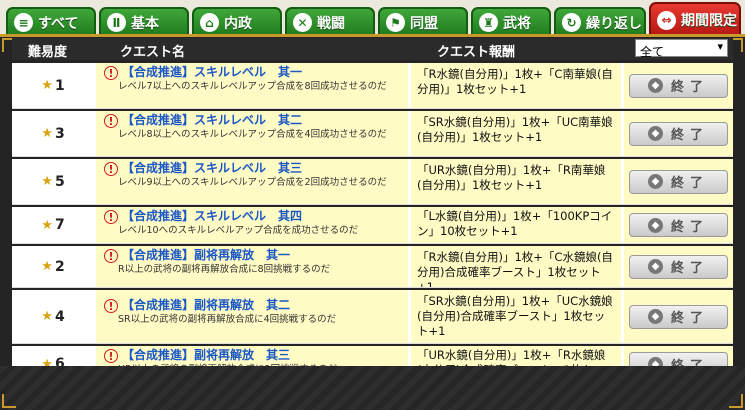  I want to click on tab-repeat: ↻ 繰り返し, so click(600, 21).